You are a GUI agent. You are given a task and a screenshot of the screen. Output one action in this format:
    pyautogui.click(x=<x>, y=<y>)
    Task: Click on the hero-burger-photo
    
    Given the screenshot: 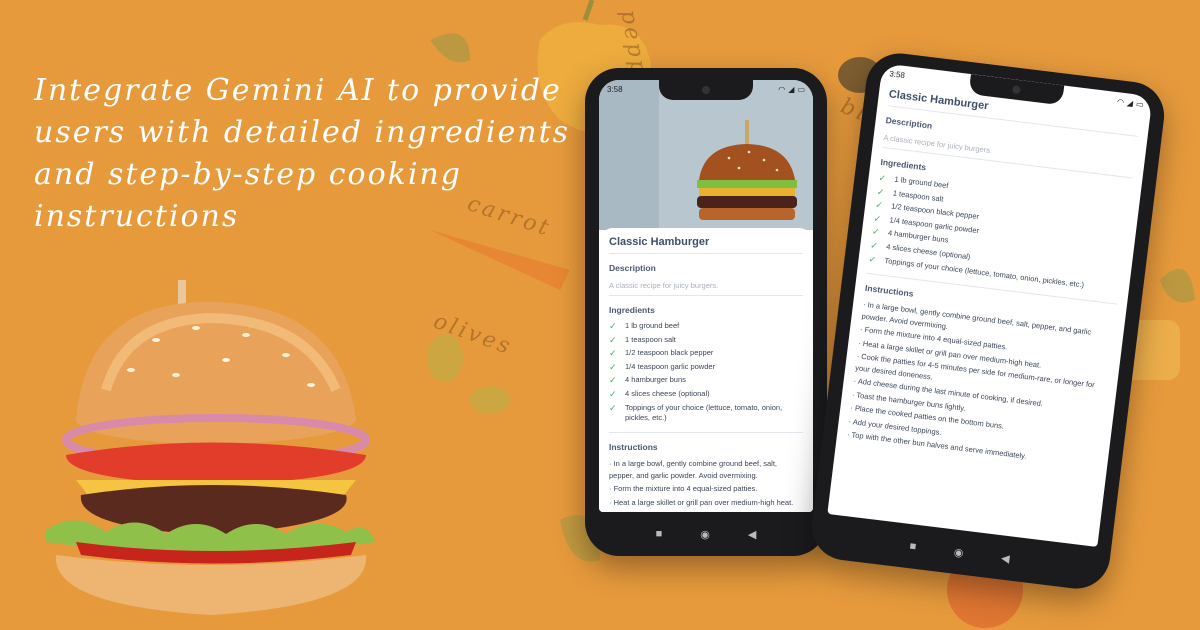 What is the action you would take?
    pyautogui.click(x=706, y=155)
    